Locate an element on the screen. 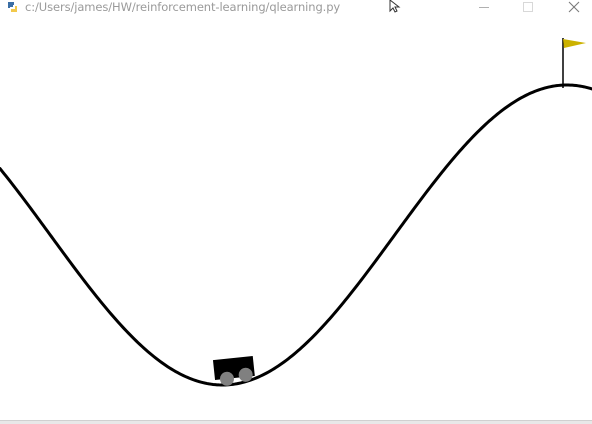 This screenshot has height=424, width=592. goal-flag is located at coordinates (574, 63).